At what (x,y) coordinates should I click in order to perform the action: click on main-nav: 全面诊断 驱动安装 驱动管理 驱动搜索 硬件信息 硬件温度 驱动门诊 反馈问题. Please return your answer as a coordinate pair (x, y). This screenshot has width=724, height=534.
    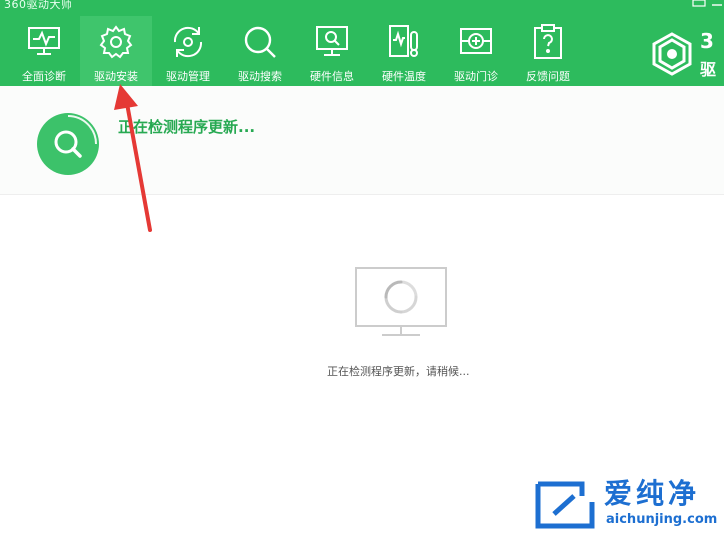
    Looking at the image, I should click on (296, 51).